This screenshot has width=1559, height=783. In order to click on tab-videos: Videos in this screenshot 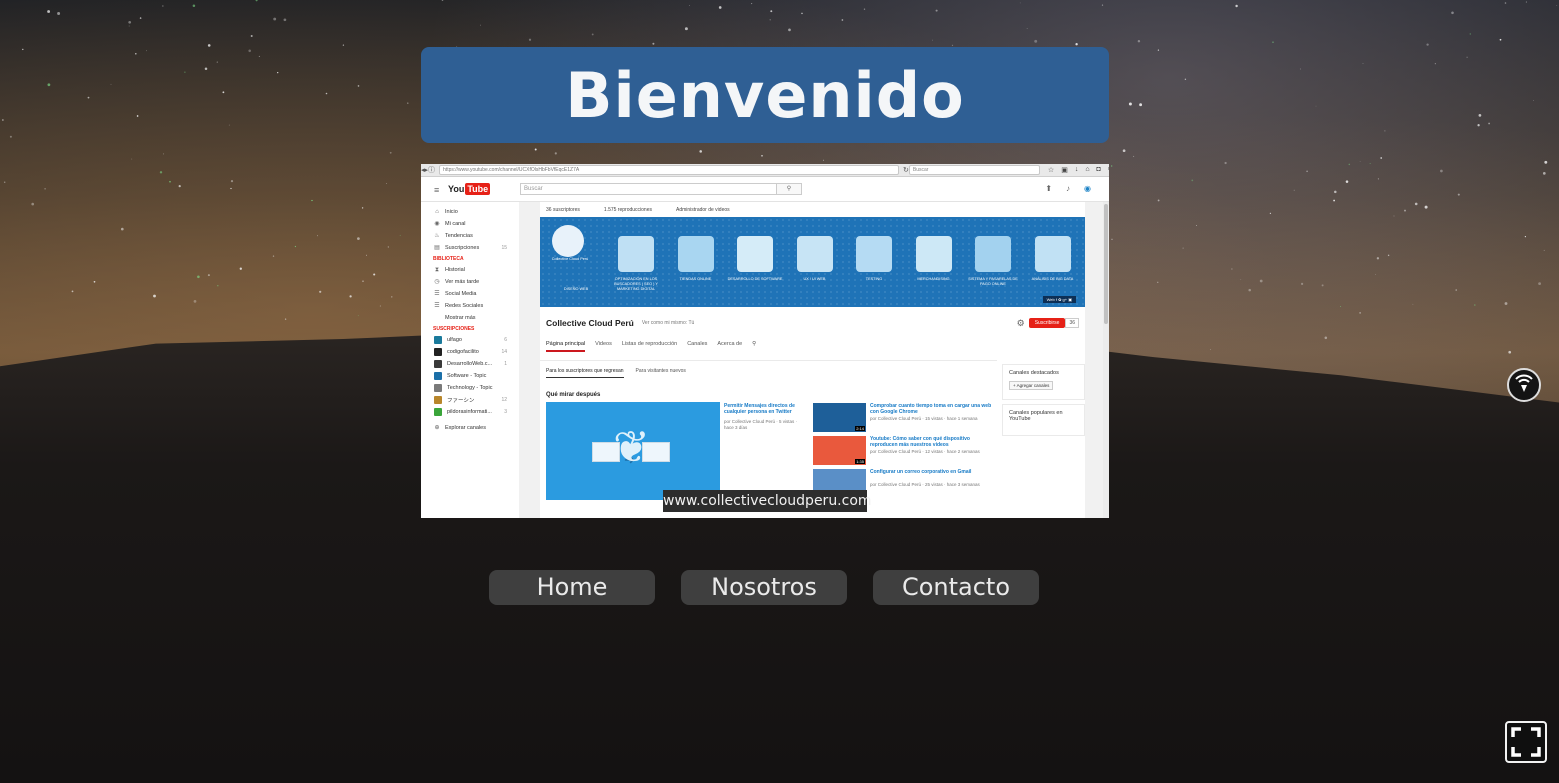, I will do `click(603, 344)`.